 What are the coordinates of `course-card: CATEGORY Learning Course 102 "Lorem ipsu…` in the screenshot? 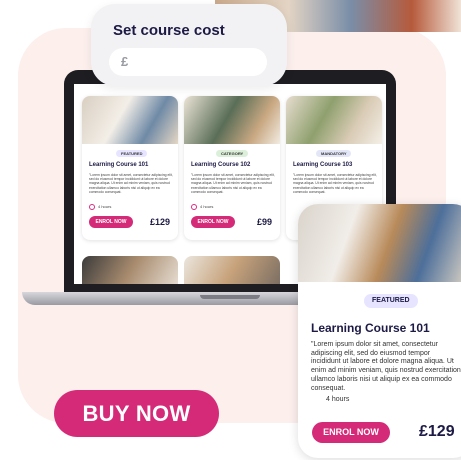 It's located at (232, 168).